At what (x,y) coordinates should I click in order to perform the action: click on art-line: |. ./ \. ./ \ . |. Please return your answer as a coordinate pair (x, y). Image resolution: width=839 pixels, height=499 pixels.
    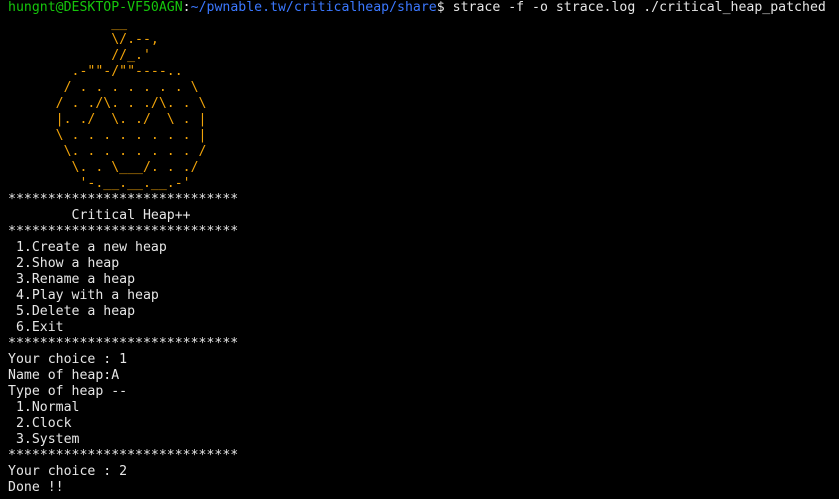
    Looking at the image, I should click on (107, 119).